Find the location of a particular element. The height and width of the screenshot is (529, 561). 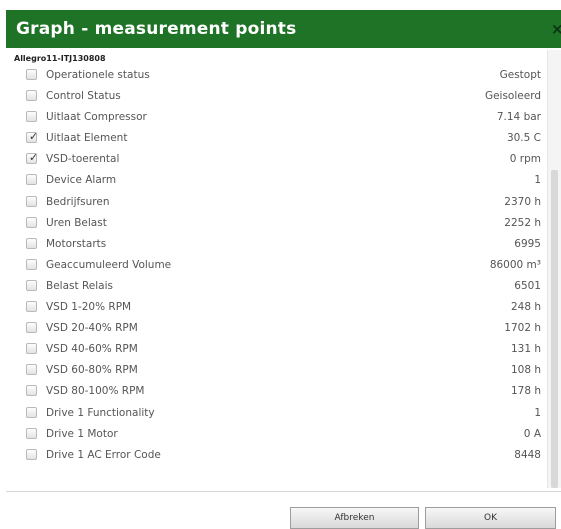

measurement-label: Drive 1 Functionality is located at coordinates (100, 412).